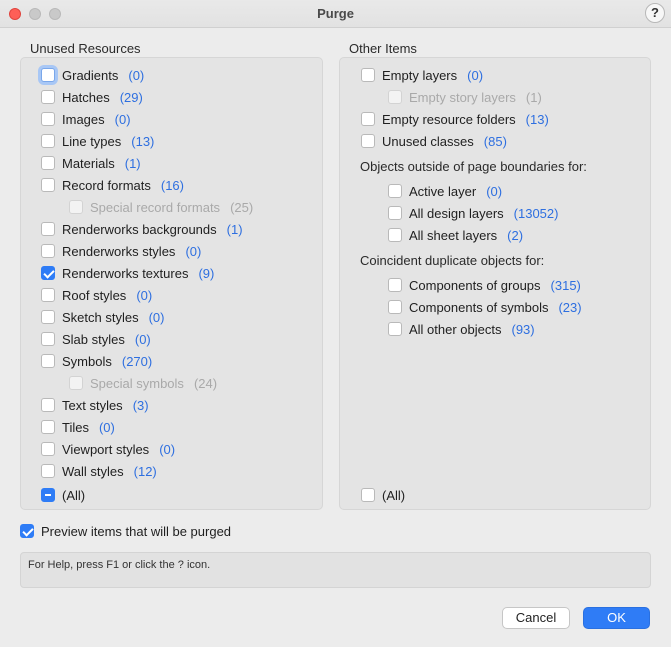 This screenshot has height=647, width=671. Describe the element at coordinates (434, 141) in the screenshot. I see `other-item-unused-classes: Unused classes (85)` at that location.